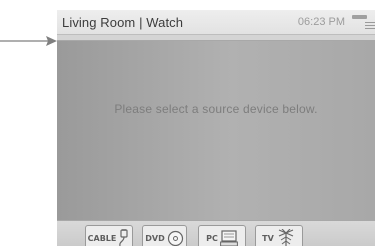  Describe the element at coordinates (102, 238) in the screenshot. I see `source-label: CABLE` at that location.